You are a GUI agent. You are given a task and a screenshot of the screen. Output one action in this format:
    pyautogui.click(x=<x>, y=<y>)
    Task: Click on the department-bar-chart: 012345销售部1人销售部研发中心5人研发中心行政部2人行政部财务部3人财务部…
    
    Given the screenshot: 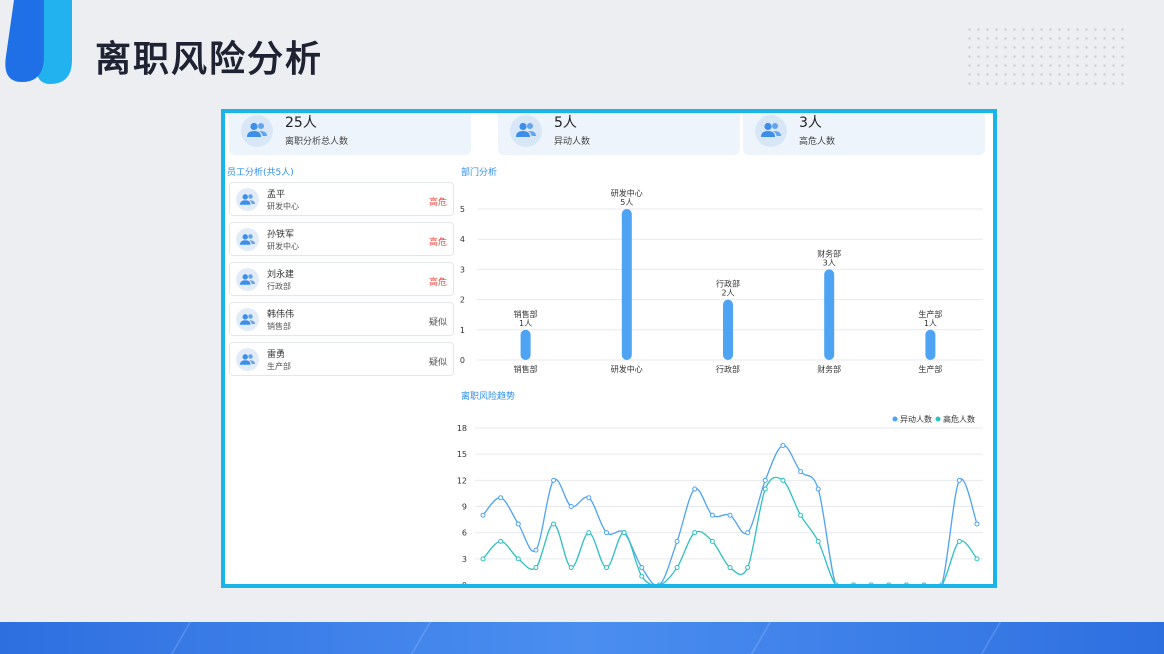 What is the action you would take?
    pyautogui.click(x=721, y=281)
    